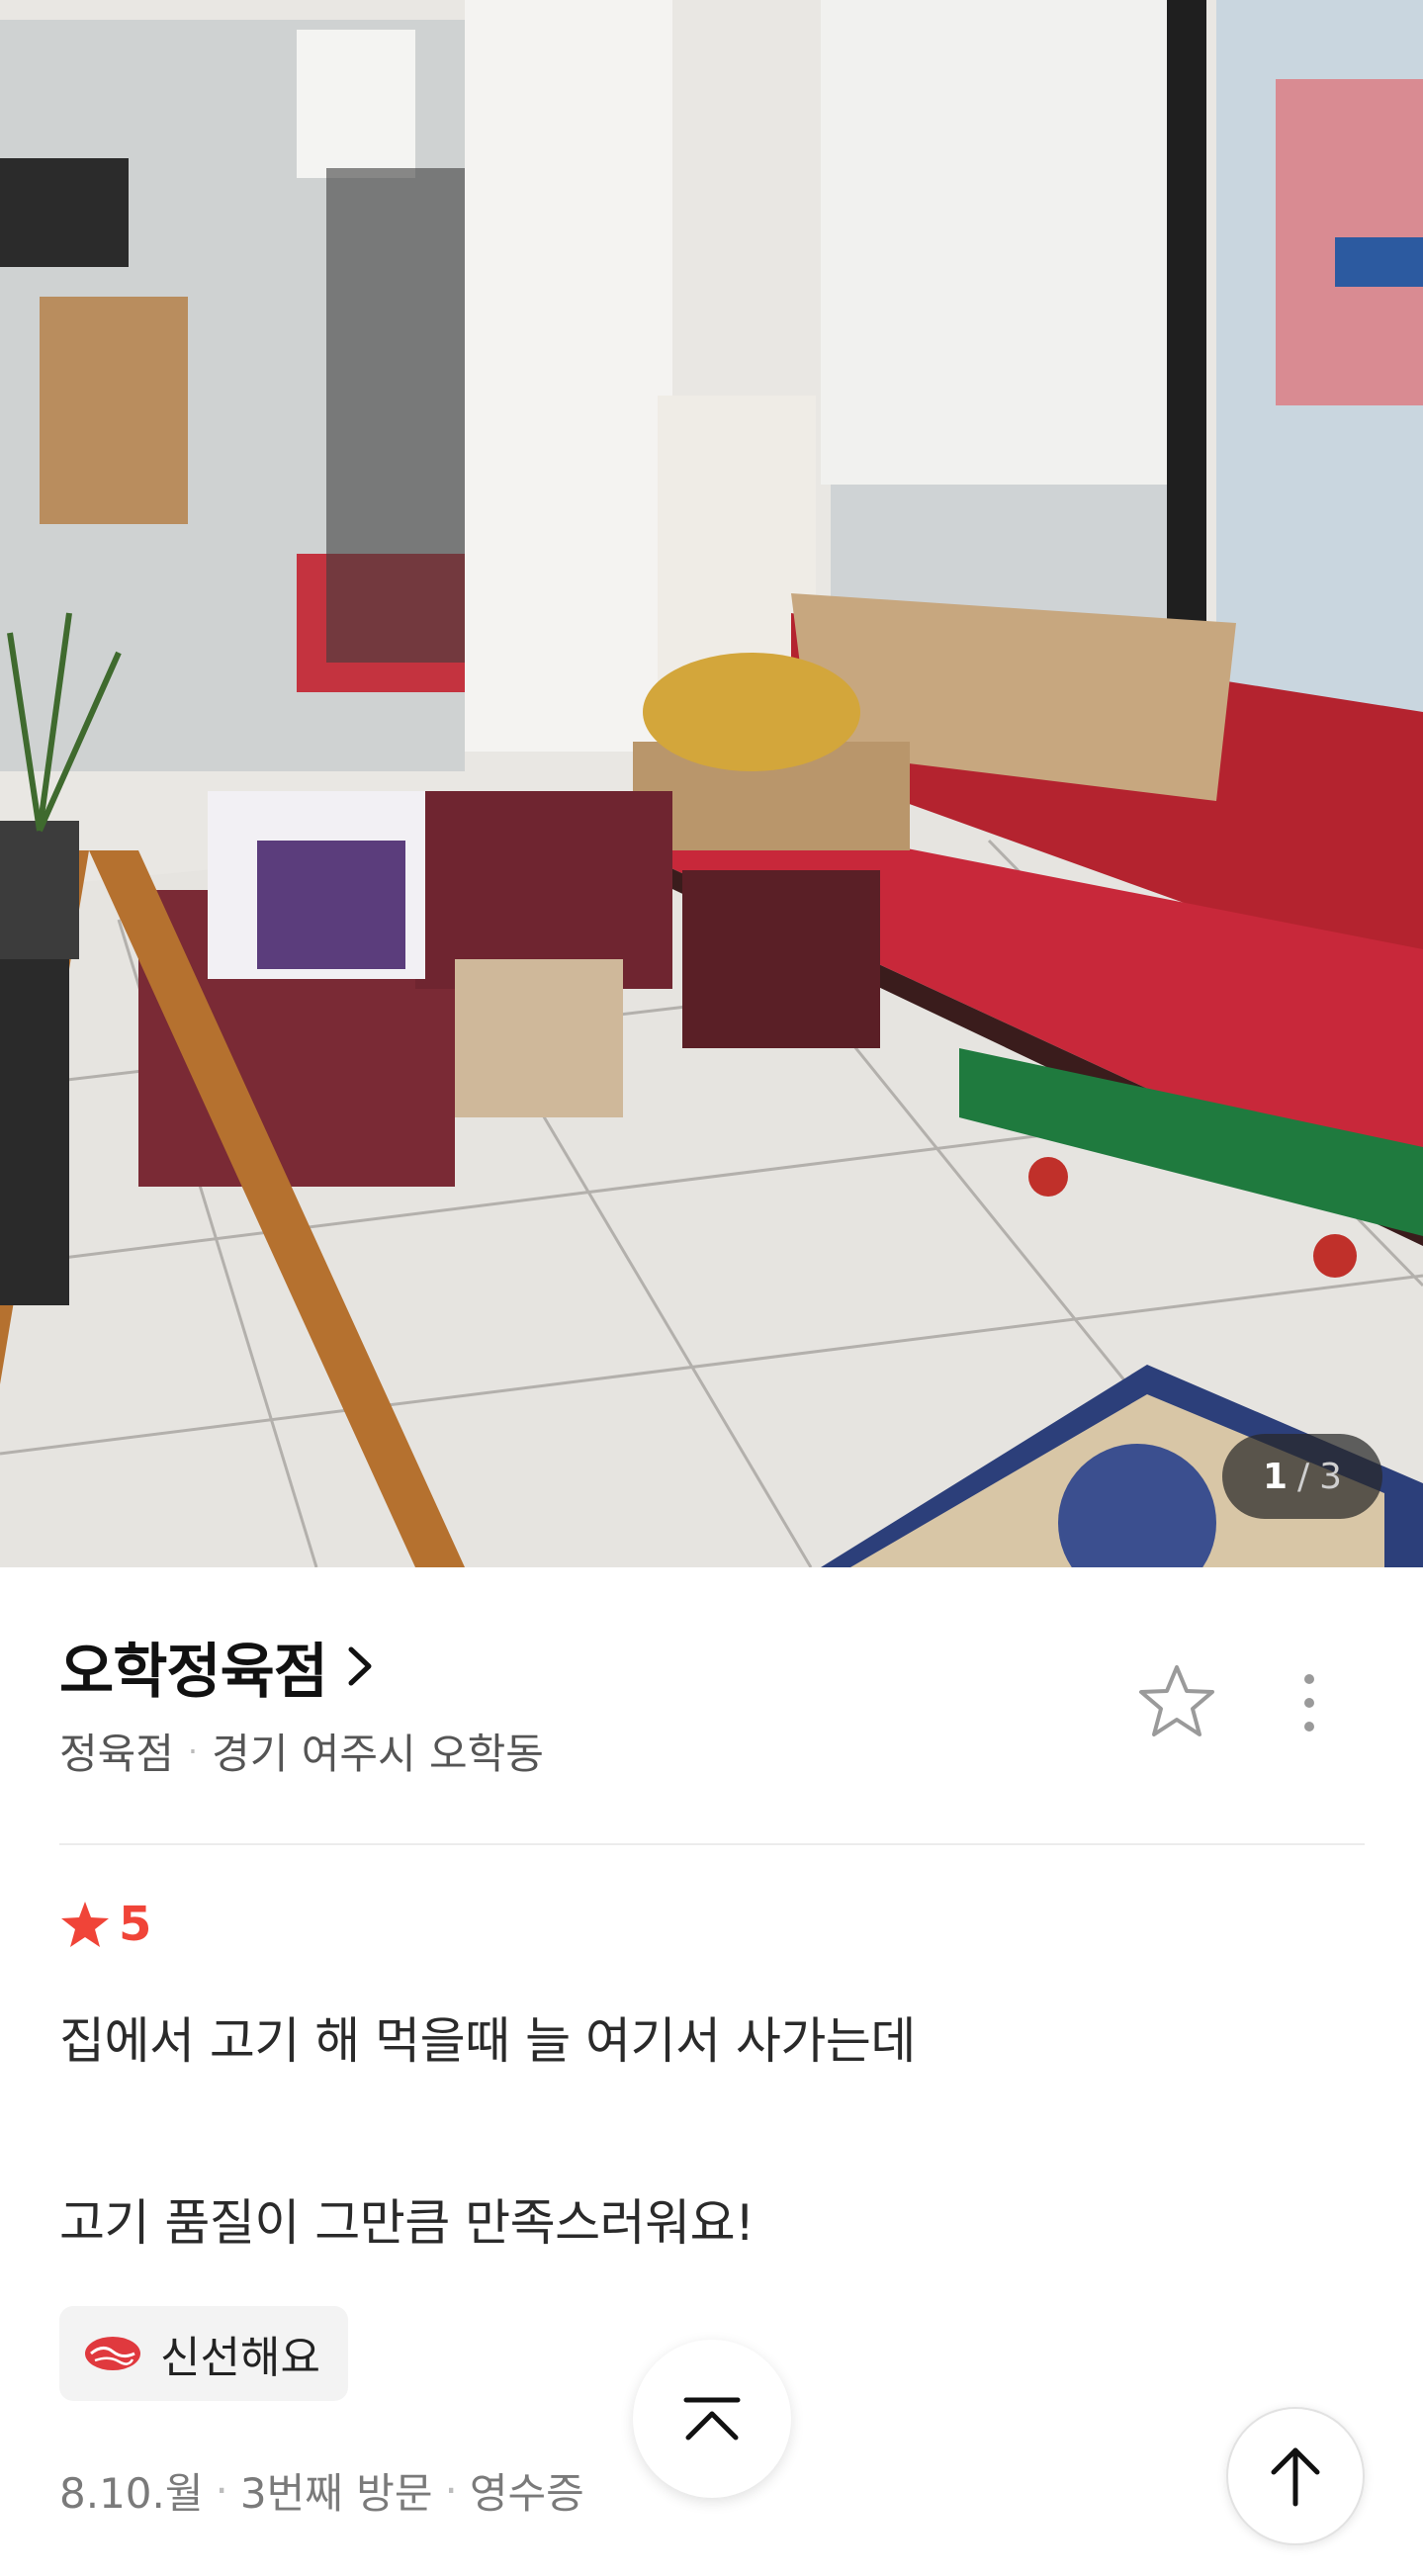  What do you see at coordinates (1331, 1476) in the screenshot?
I see `photo-counter-total: 3` at bounding box center [1331, 1476].